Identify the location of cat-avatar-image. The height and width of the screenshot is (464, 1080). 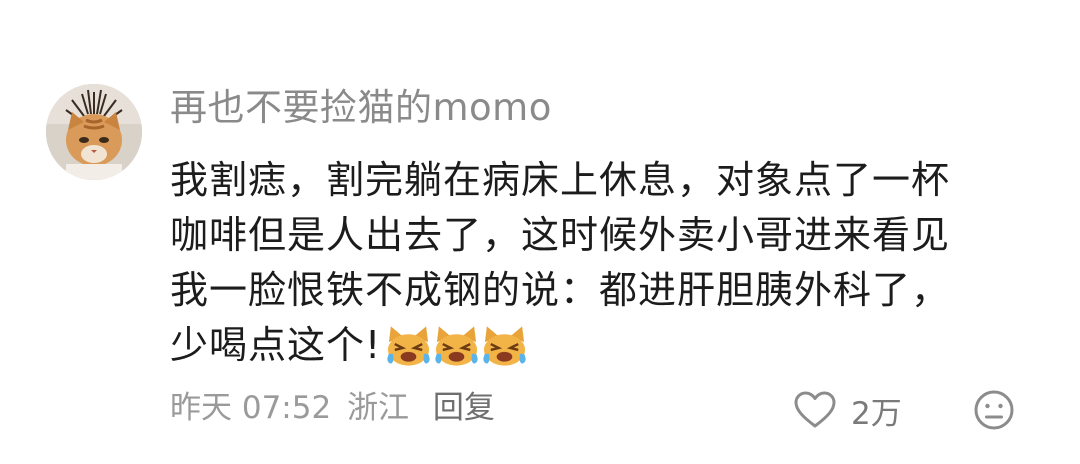
(94, 132).